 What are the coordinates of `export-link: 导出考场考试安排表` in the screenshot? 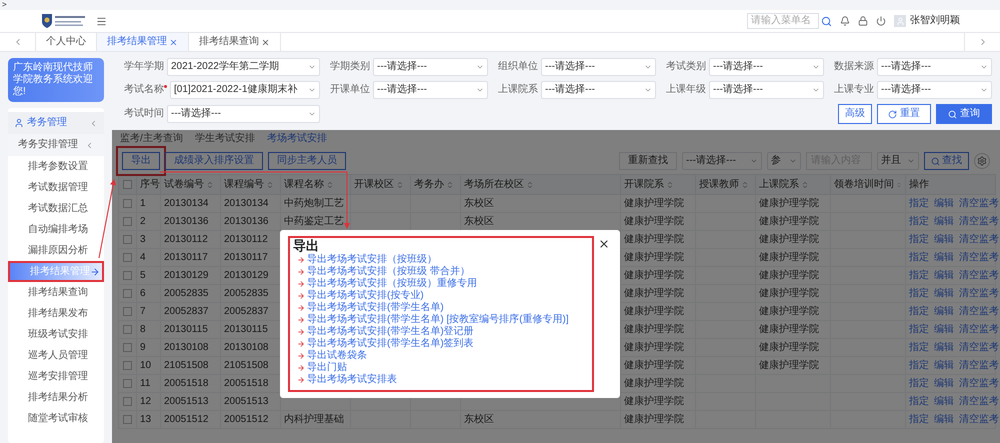 It's located at (352, 380).